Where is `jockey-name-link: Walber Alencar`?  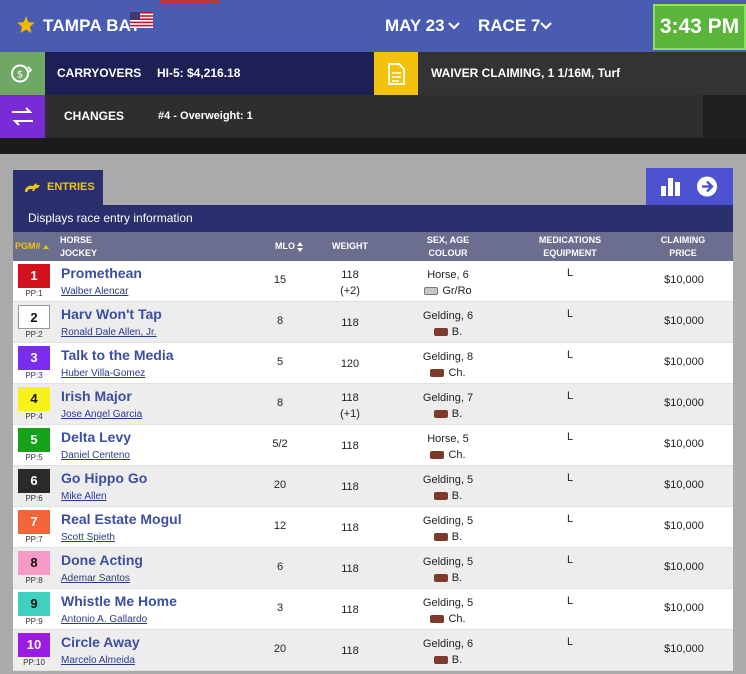
jockey-name-link: Walber Alencar is located at coordinates (94, 291).